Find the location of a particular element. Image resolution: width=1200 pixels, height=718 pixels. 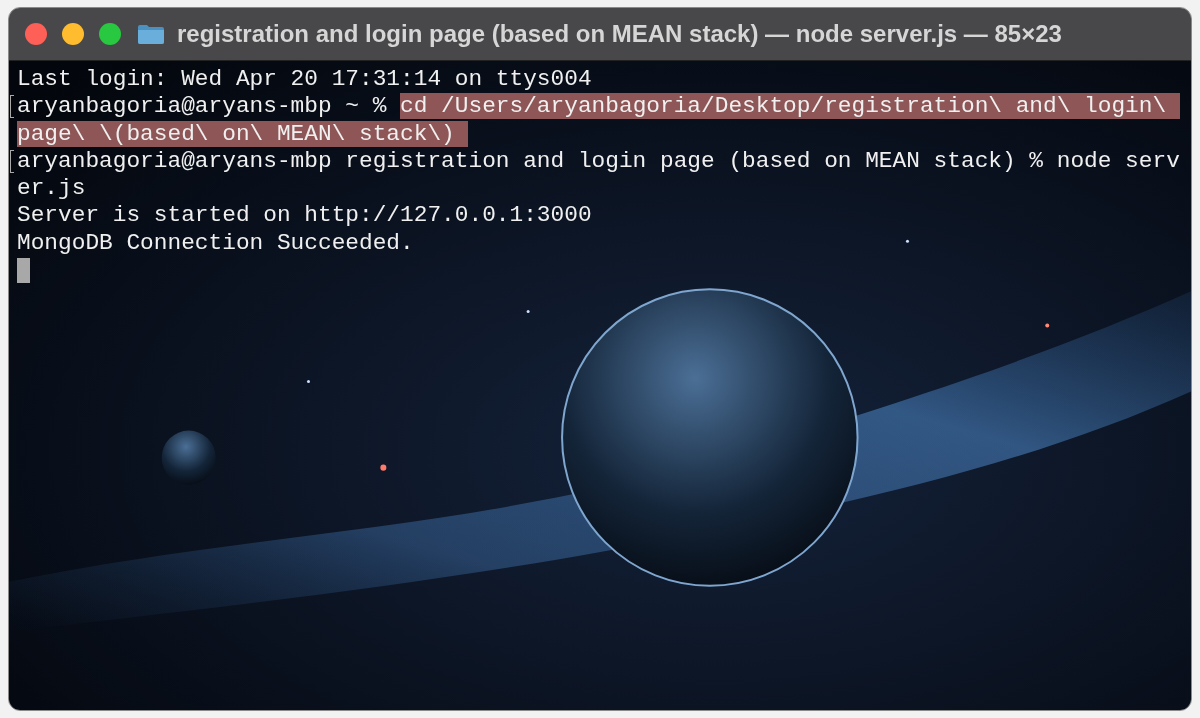

terminal-text: aryanbagoria@aryans-mbp registration and login page (based on MEAN stack) % node serv is located at coordinates (598, 160).